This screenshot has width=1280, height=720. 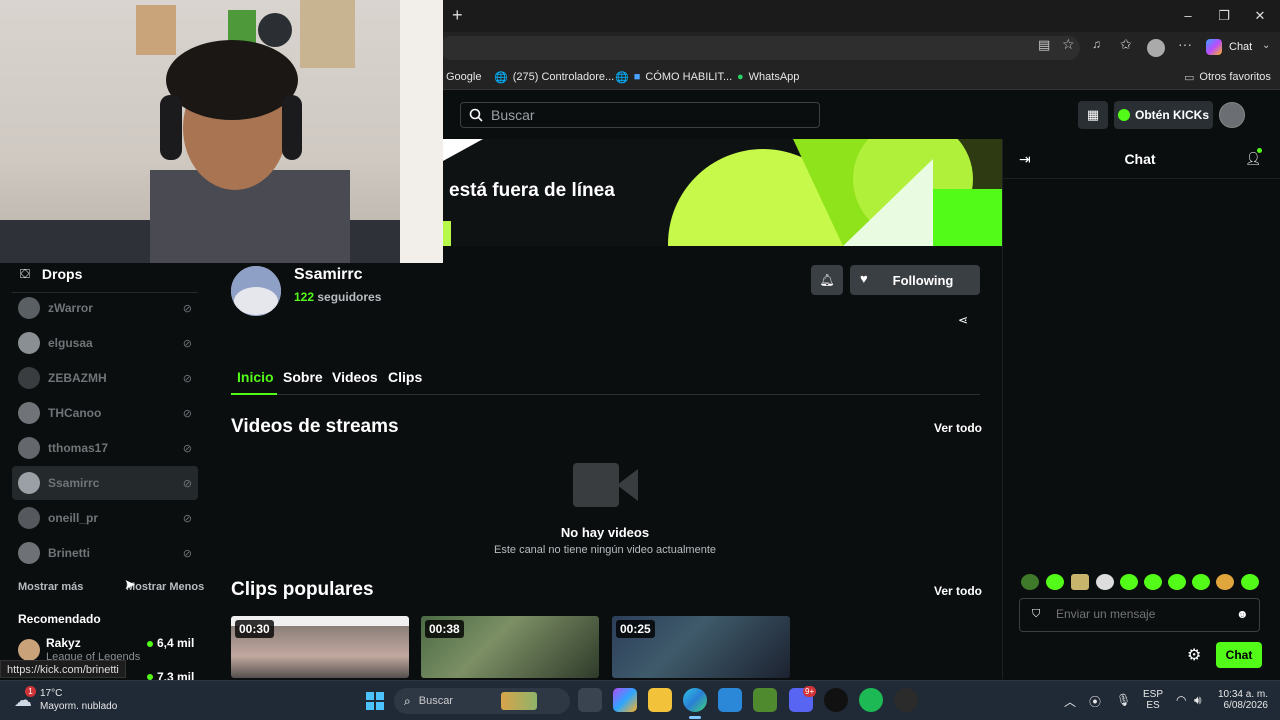 What do you see at coordinates (906, 700) in the screenshot?
I see `app-icon` at bounding box center [906, 700].